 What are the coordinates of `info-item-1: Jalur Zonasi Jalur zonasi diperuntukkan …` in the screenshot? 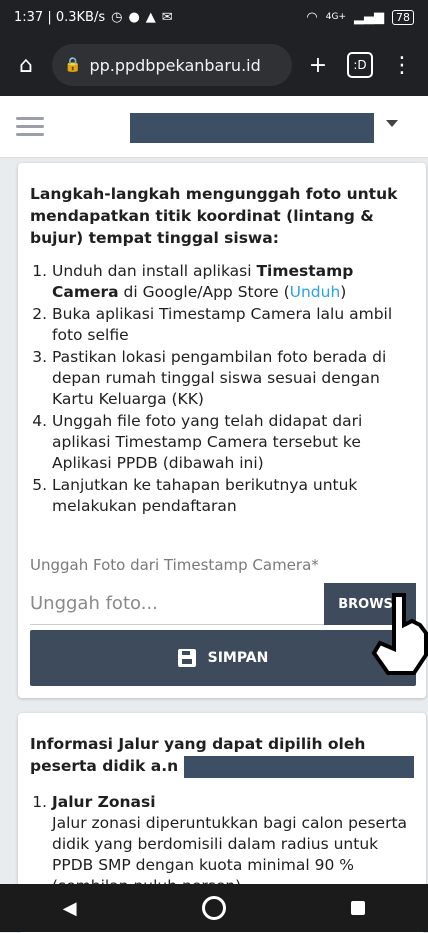 It's located at (233, 844).